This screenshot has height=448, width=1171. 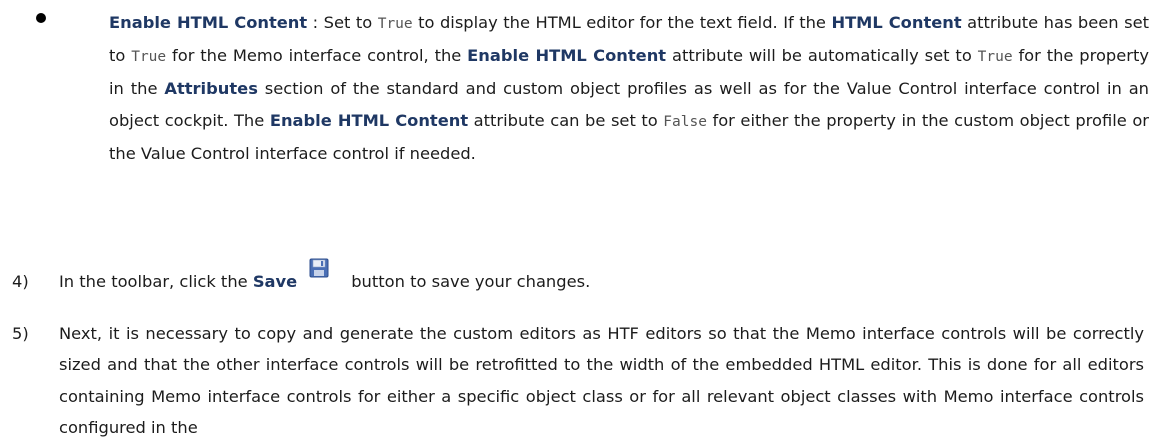 What do you see at coordinates (20, 281) in the screenshot?
I see `step-number: 4)` at bounding box center [20, 281].